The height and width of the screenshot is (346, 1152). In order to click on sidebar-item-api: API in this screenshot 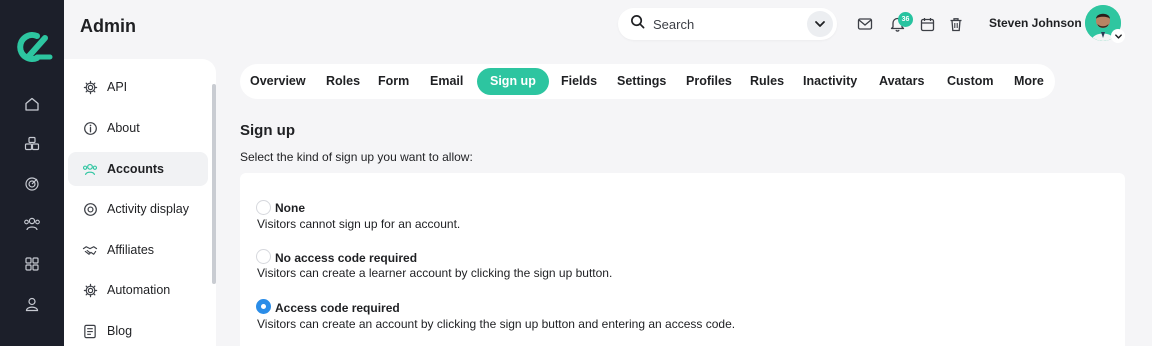, I will do `click(138, 87)`.